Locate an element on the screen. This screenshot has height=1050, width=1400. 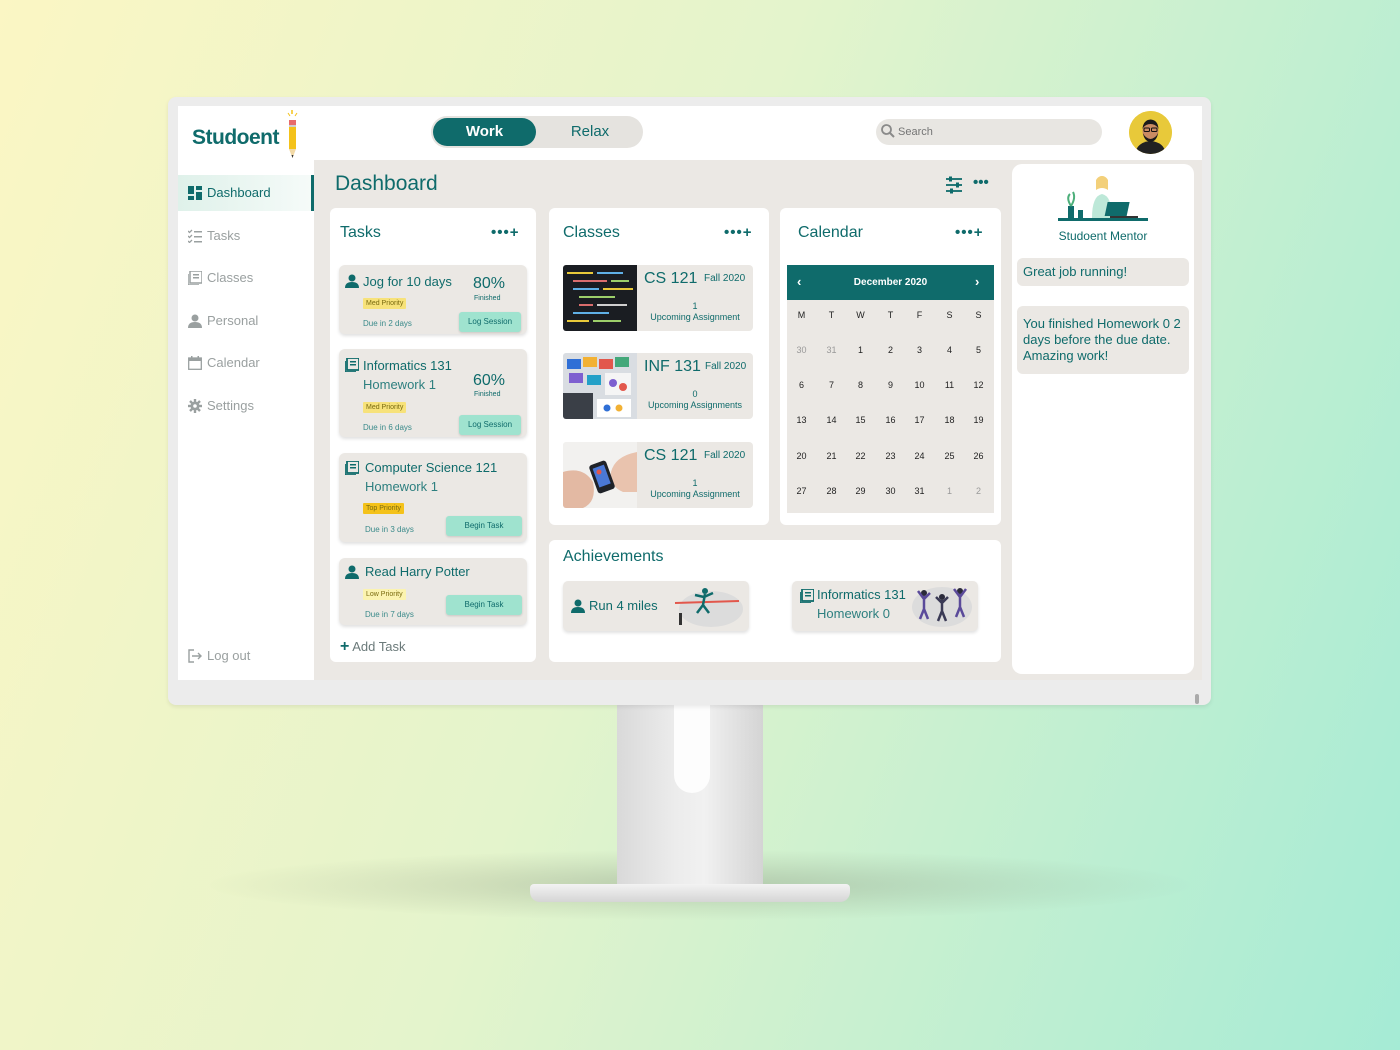
calendar-day: 21 is located at coordinates (831, 456).